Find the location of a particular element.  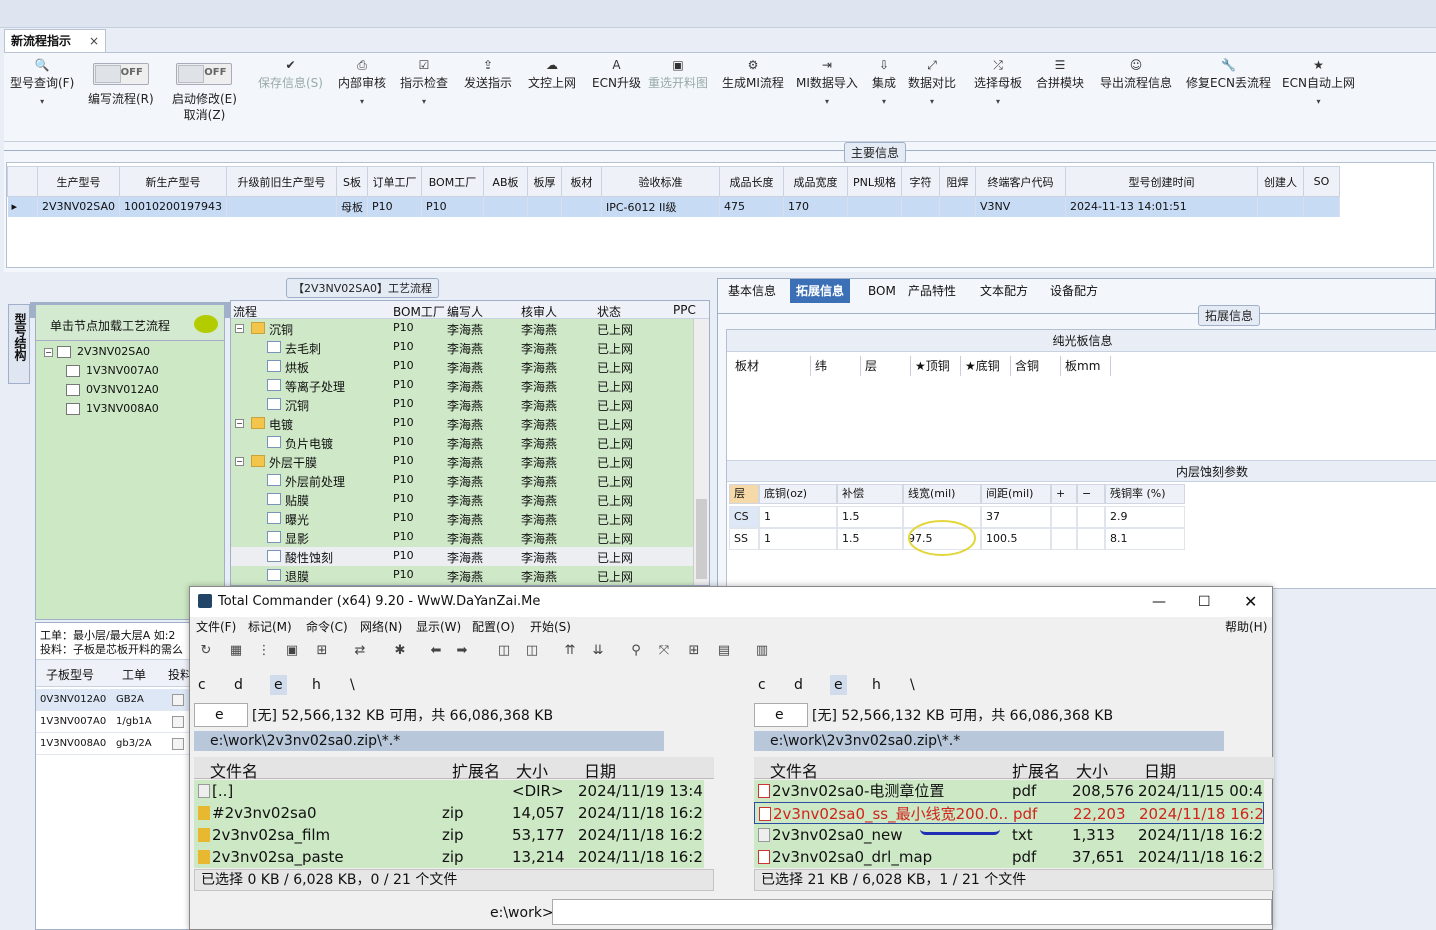

file-col-header: 扩展名 is located at coordinates (1036, 770).